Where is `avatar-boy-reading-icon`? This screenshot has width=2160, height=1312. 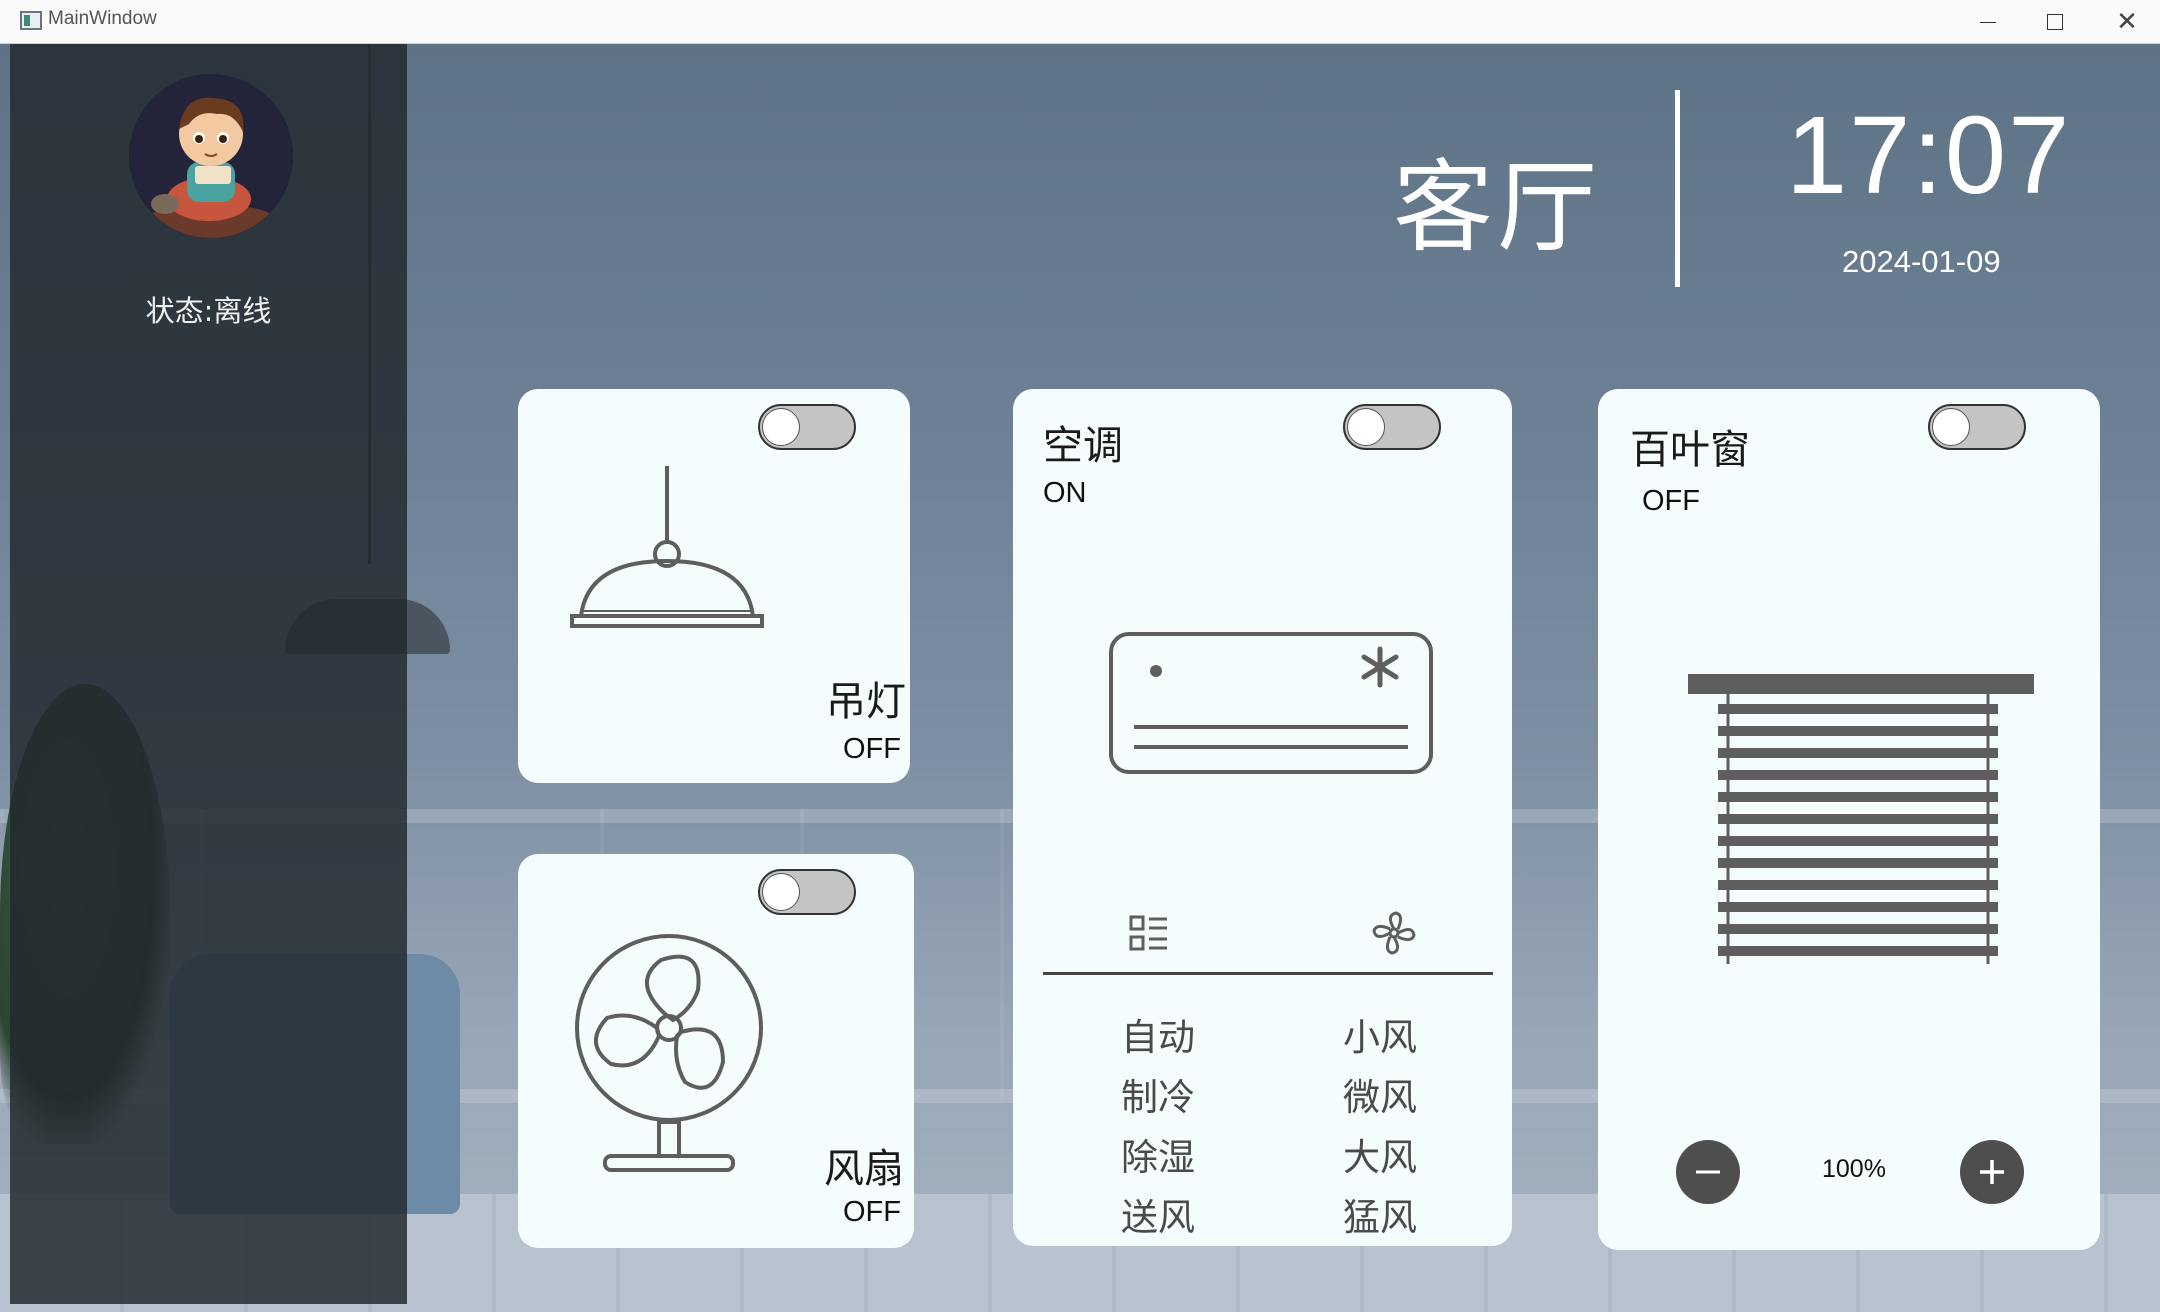
avatar-boy-reading-icon is located at coordinates (211, 156).